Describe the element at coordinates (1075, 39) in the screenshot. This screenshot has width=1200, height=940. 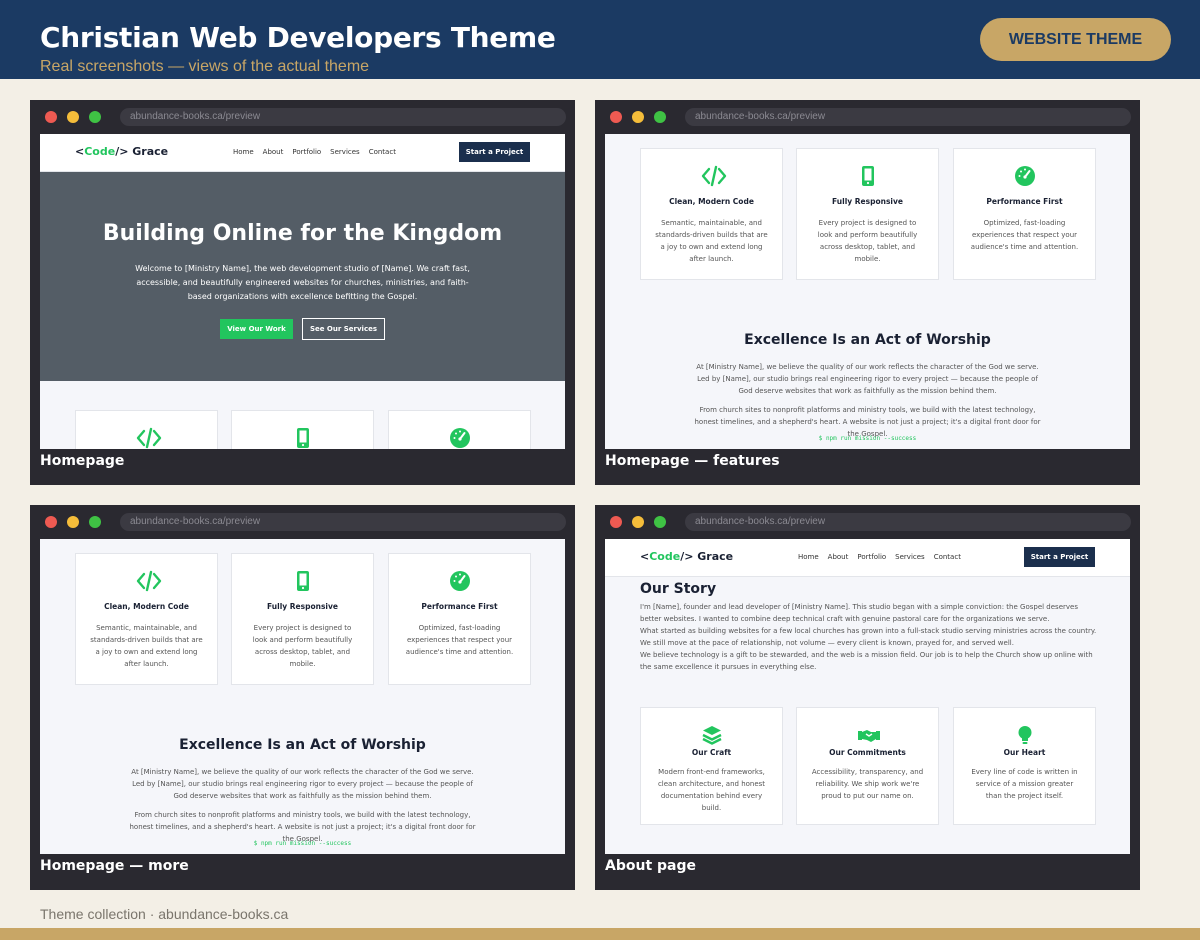
I see `website-theme-button: WEBSITE THEME` at that location.